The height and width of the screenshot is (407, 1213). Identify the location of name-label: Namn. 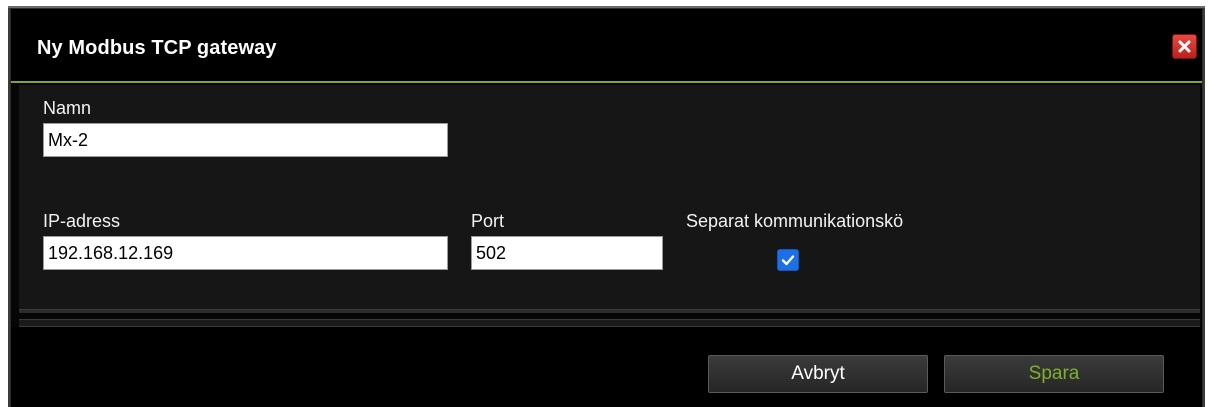
(67, 108).